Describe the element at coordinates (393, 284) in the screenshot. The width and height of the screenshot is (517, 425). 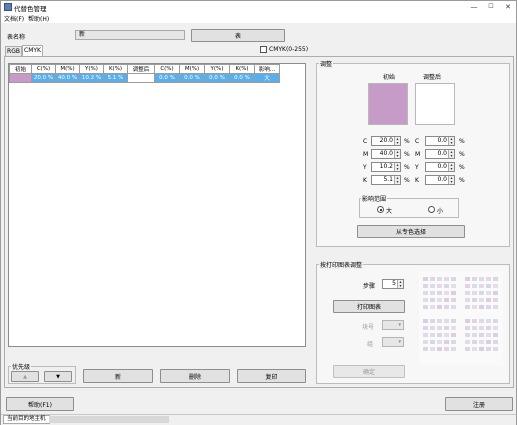
I see `step-spinner: 5 ▴ ▾` at that location.